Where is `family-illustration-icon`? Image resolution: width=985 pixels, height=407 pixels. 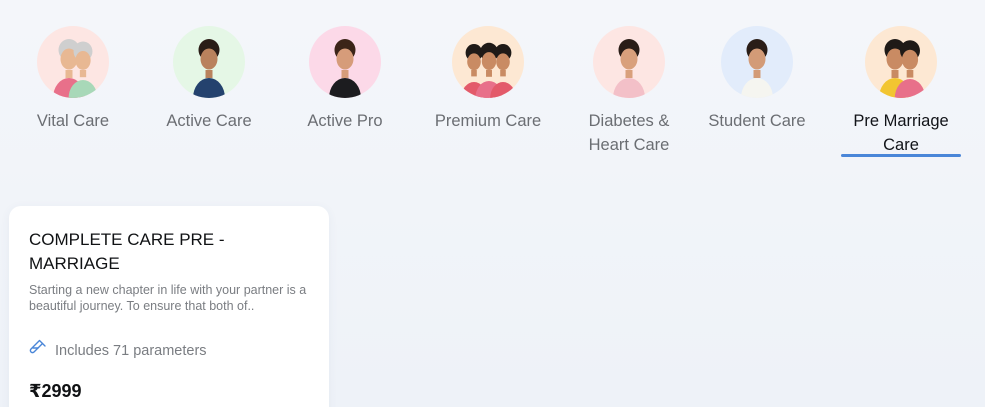 family-illustration-icon is located at coordinates (488, 70).